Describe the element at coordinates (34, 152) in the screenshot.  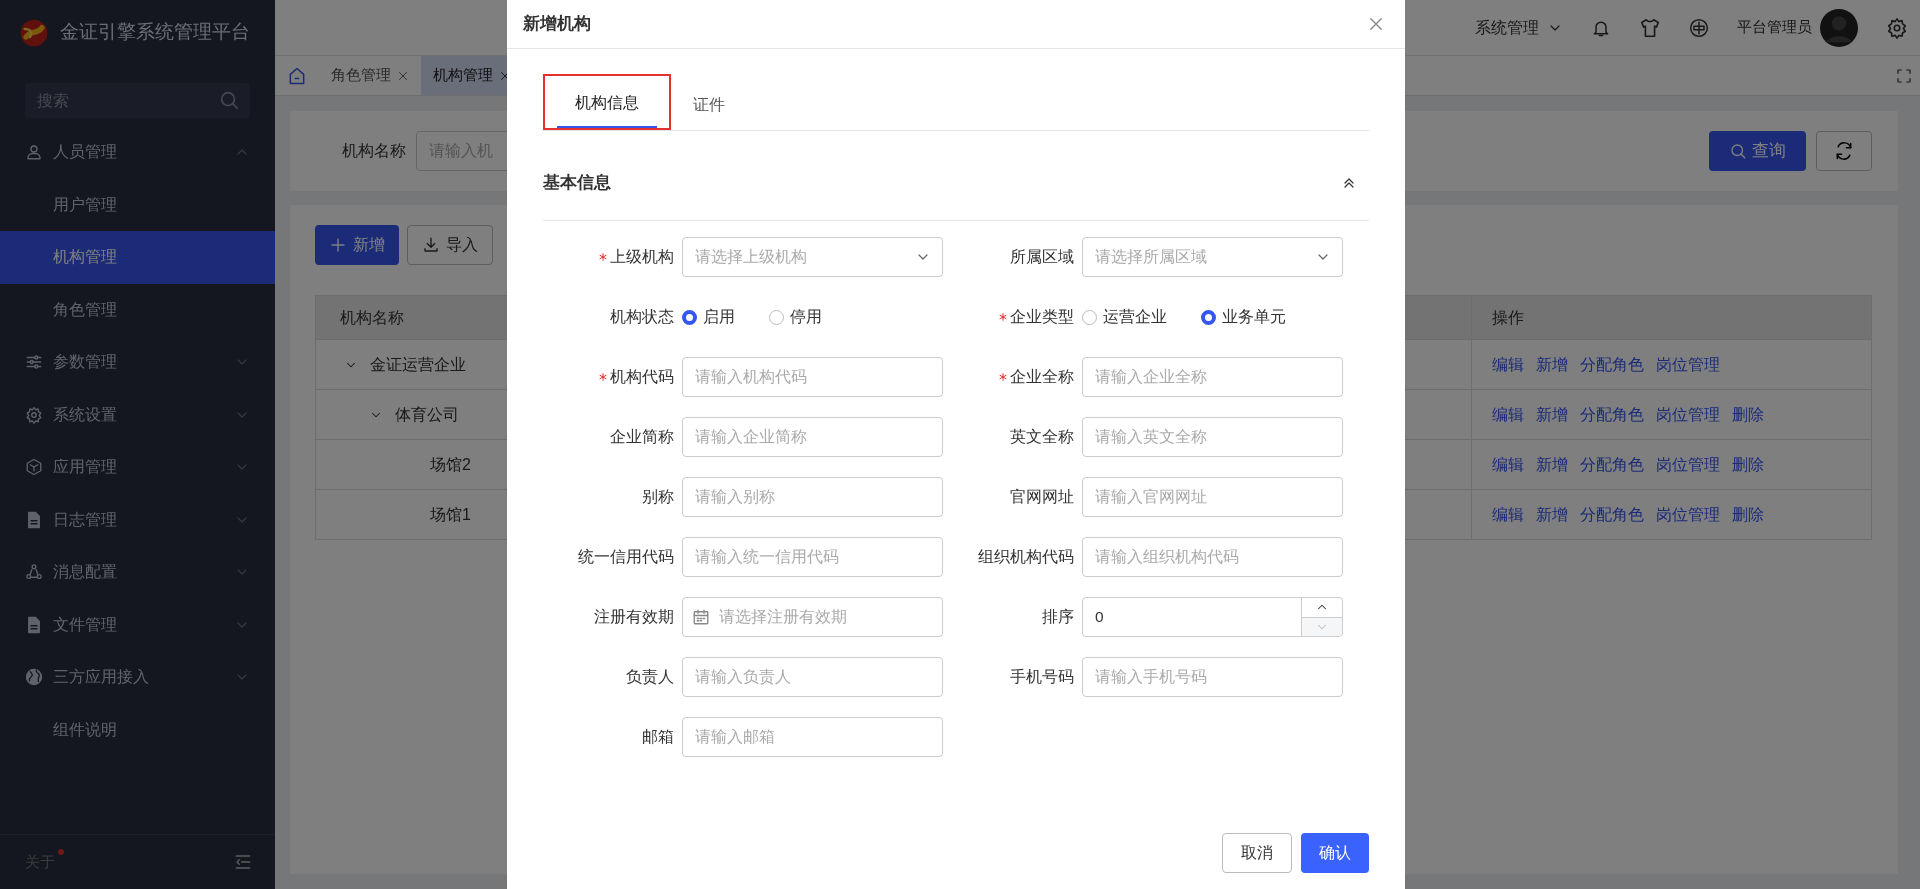
I see `user-icon` at that location.